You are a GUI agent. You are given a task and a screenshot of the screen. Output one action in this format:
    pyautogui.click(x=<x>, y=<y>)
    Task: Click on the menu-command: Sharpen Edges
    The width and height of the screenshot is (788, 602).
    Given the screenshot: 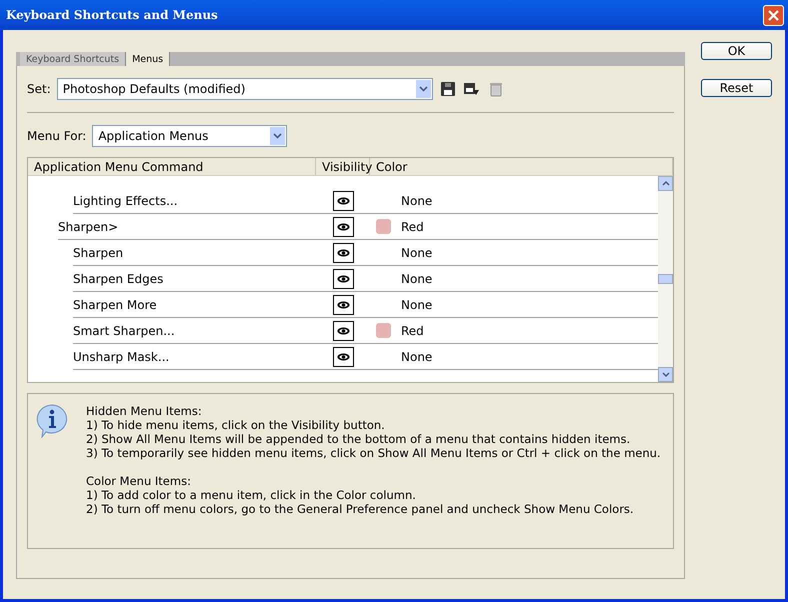 What is the action you would take?
    pyautogui.click(x=118, y=279)
    